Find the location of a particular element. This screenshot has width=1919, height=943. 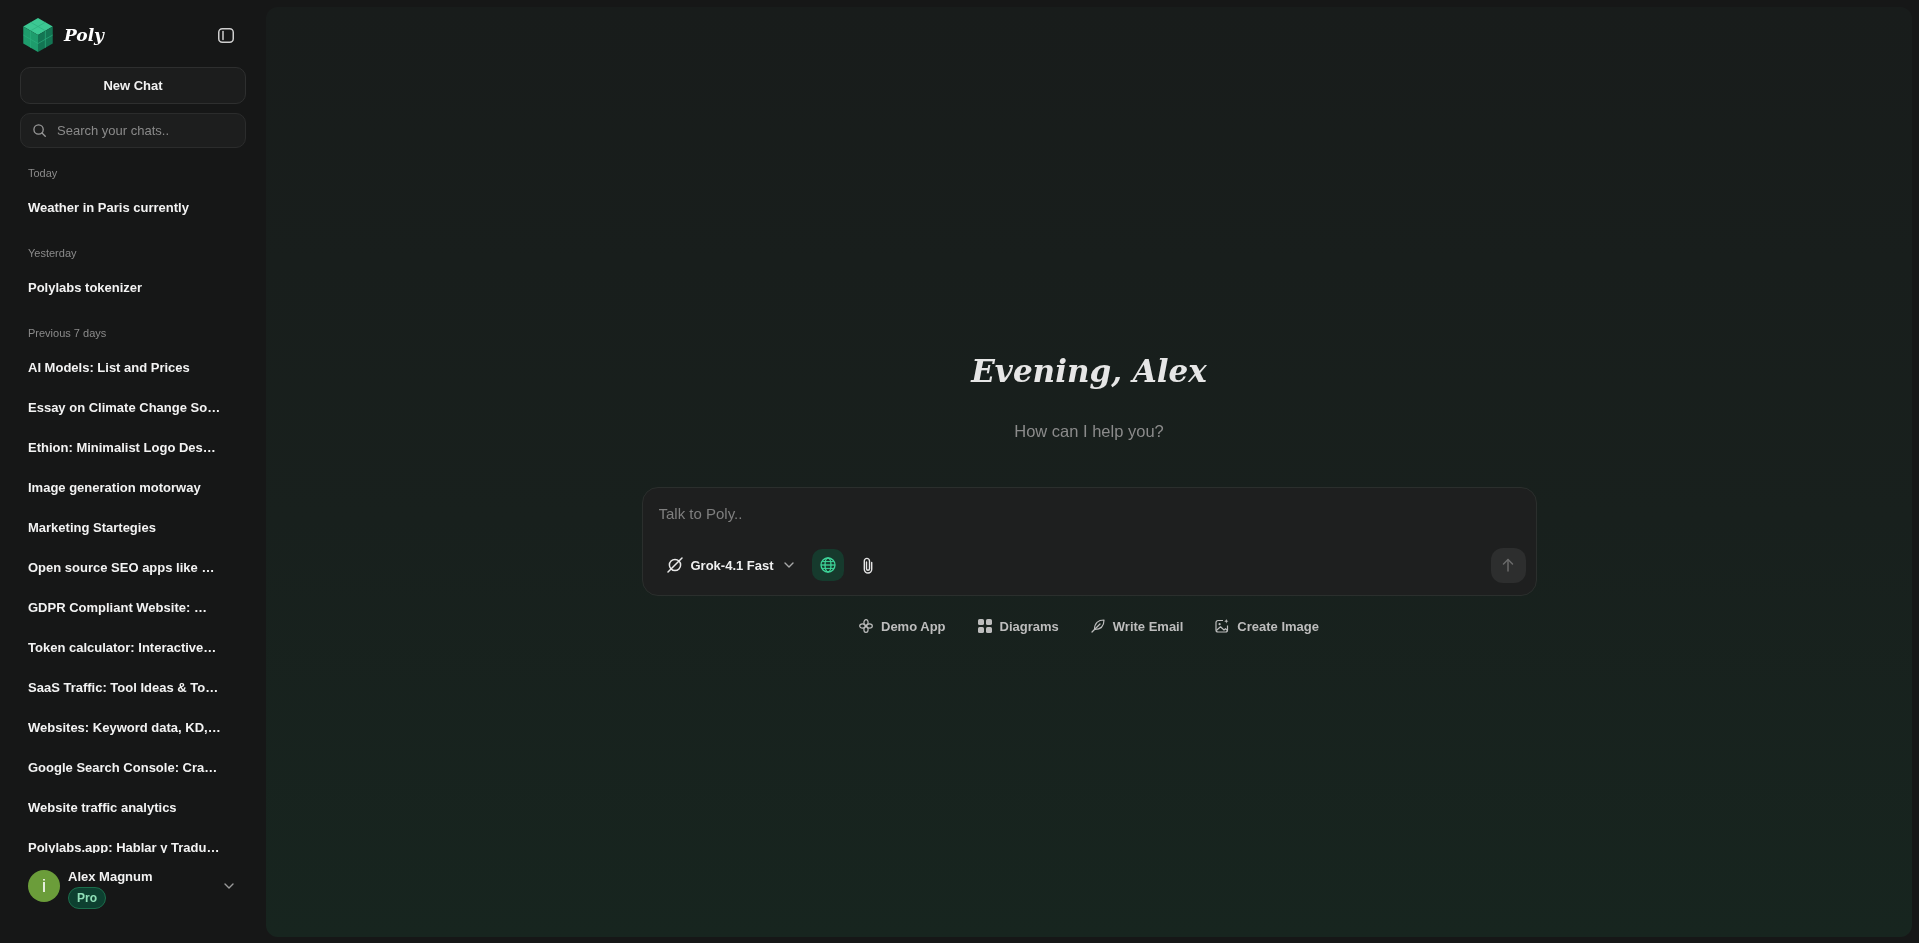

section-label: Yesterday is located at coordinates (52, 253).